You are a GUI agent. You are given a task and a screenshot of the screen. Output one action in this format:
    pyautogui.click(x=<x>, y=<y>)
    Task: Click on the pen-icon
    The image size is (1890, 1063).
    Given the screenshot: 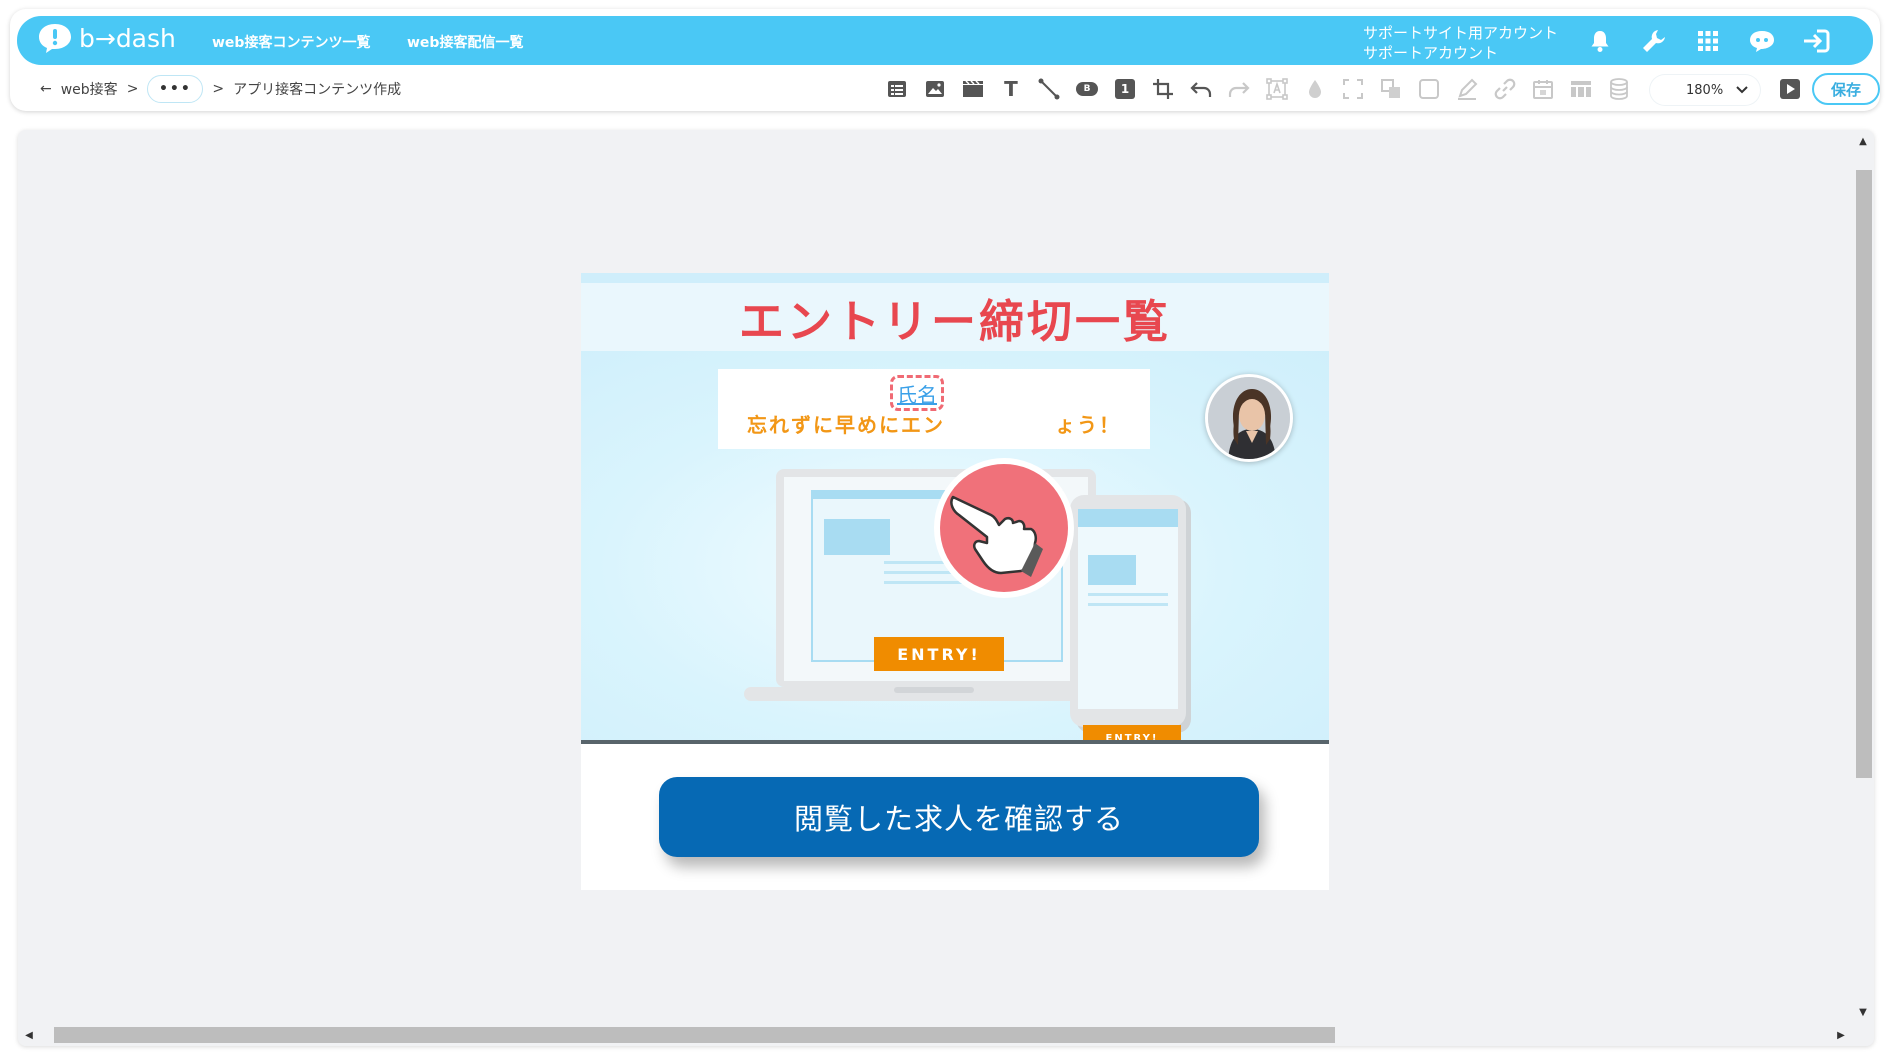 What is the action you would take?
    pyautogui.click(x=1467, y=89)
    